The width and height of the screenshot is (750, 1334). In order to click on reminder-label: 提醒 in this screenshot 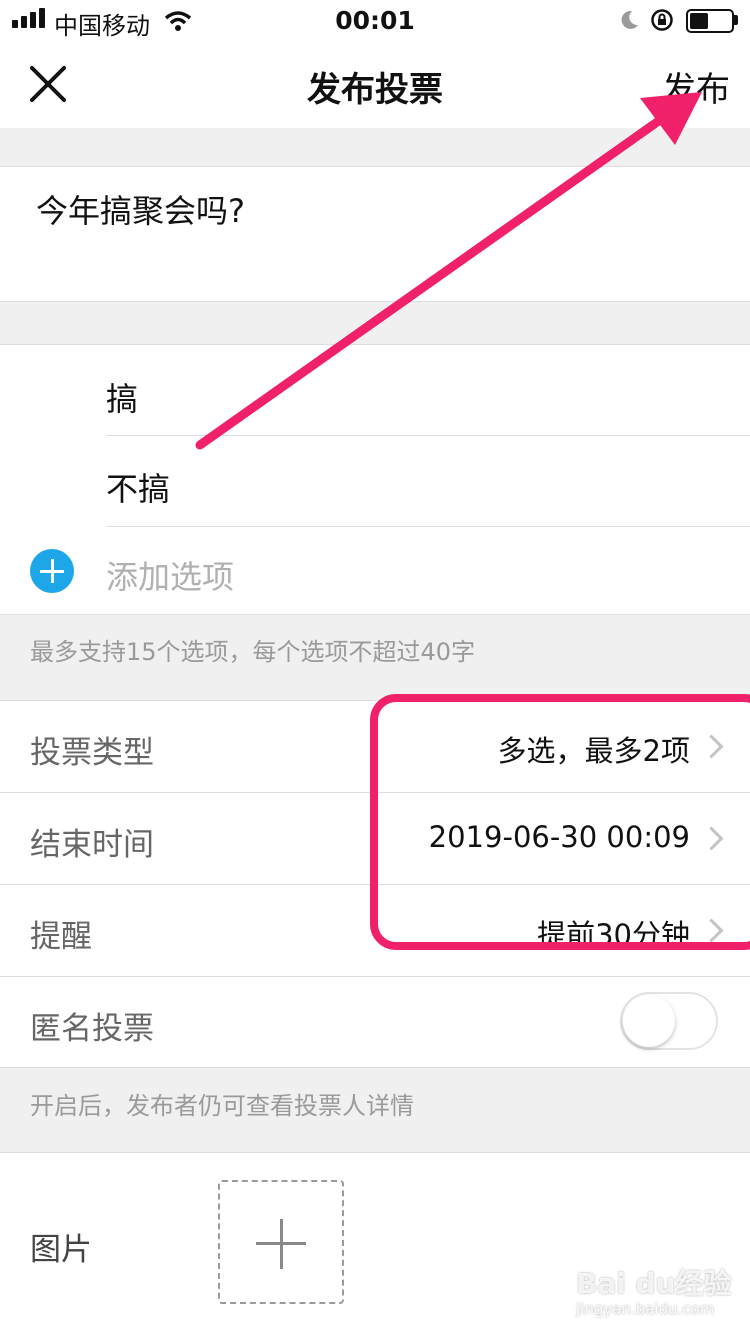, I will do `click(61, 937)`.